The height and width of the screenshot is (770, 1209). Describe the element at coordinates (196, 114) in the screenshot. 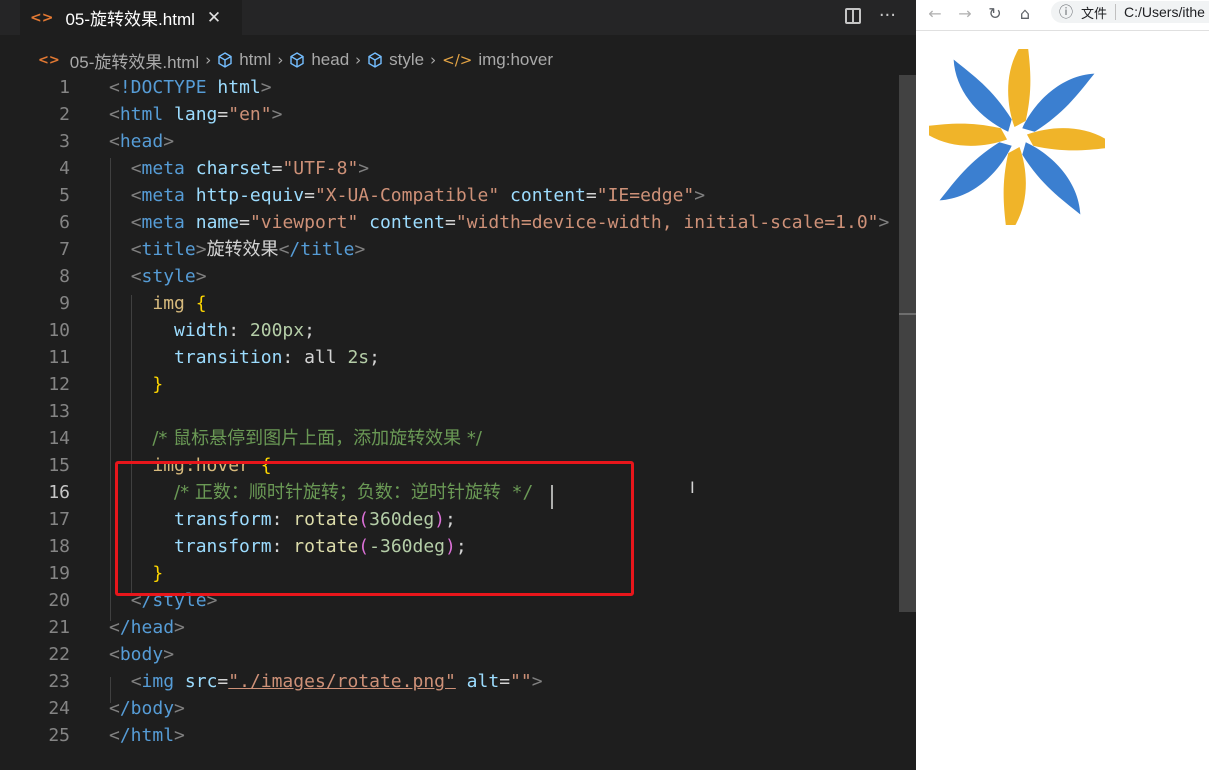

I see `attr-name: lang` at that location.